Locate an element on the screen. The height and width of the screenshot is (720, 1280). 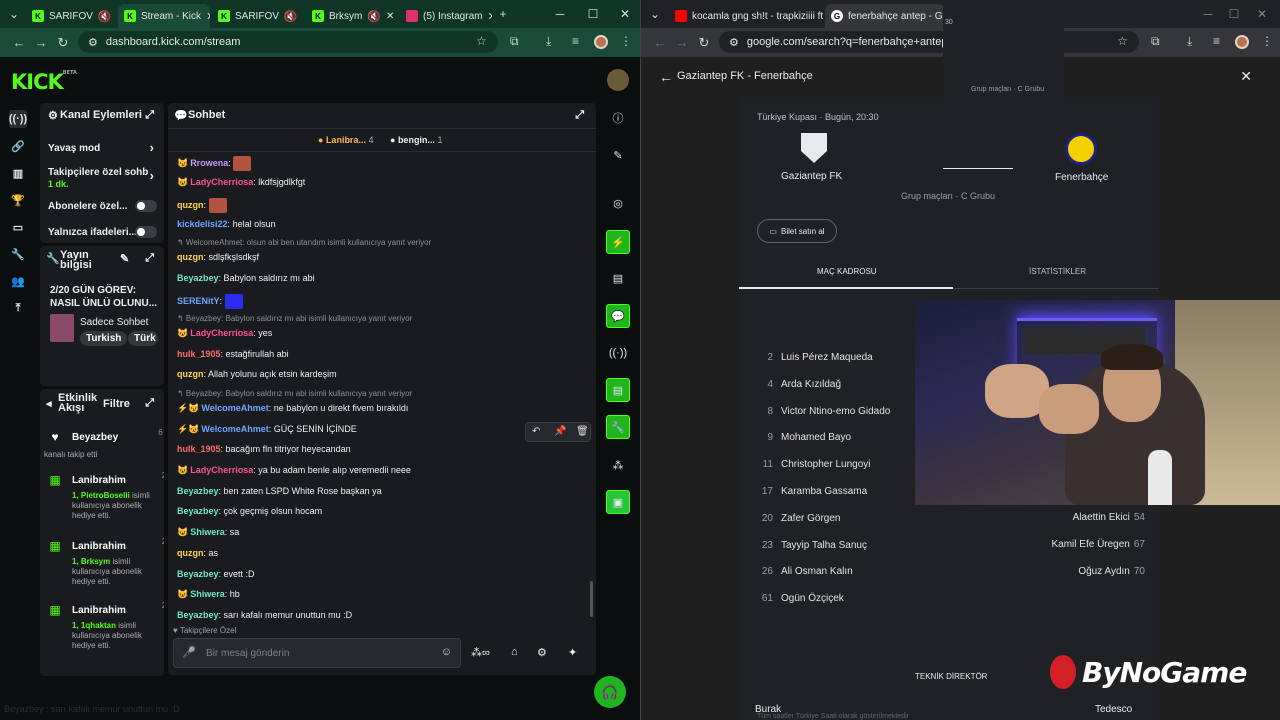
headset-icon: 🎧 is located at coordinates (610, 692).